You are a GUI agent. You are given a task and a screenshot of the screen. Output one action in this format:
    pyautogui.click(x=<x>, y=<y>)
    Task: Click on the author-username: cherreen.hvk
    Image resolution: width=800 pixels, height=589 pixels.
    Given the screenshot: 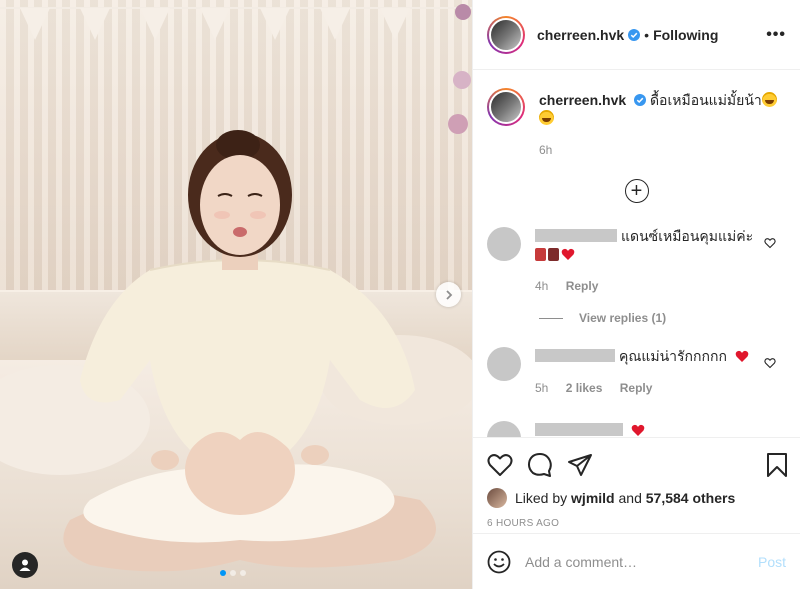 What is the action you would take?
    pyautogui.click(x=580, y=35)
    